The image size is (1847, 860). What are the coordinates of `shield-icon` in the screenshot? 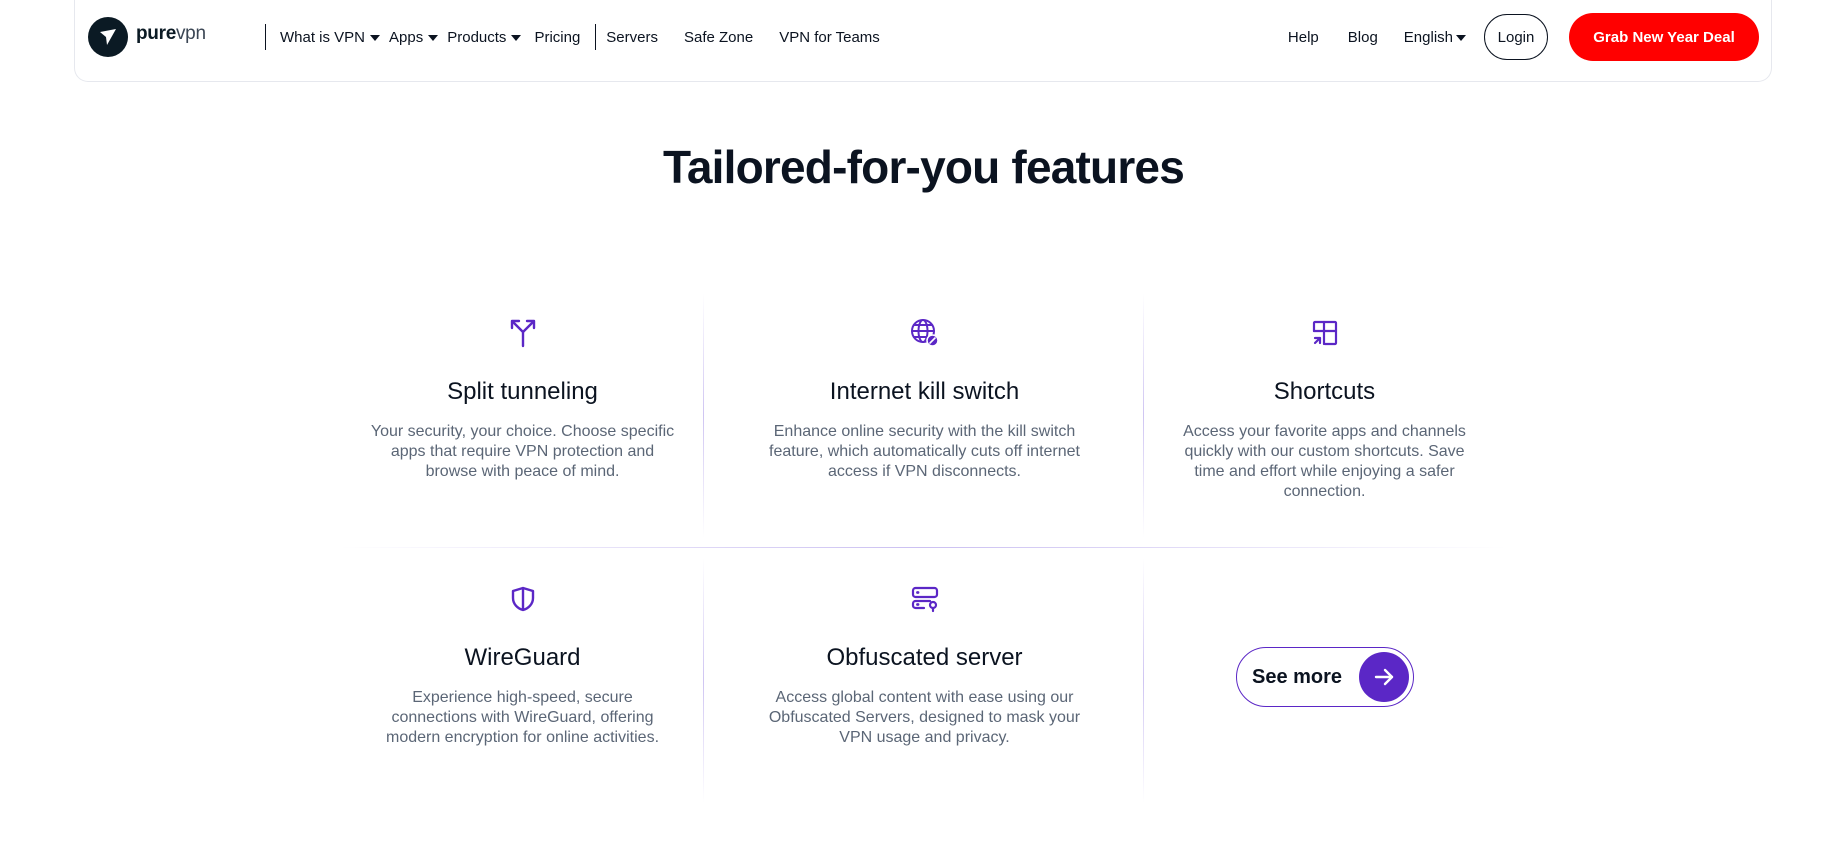 It's located at (523, 599).